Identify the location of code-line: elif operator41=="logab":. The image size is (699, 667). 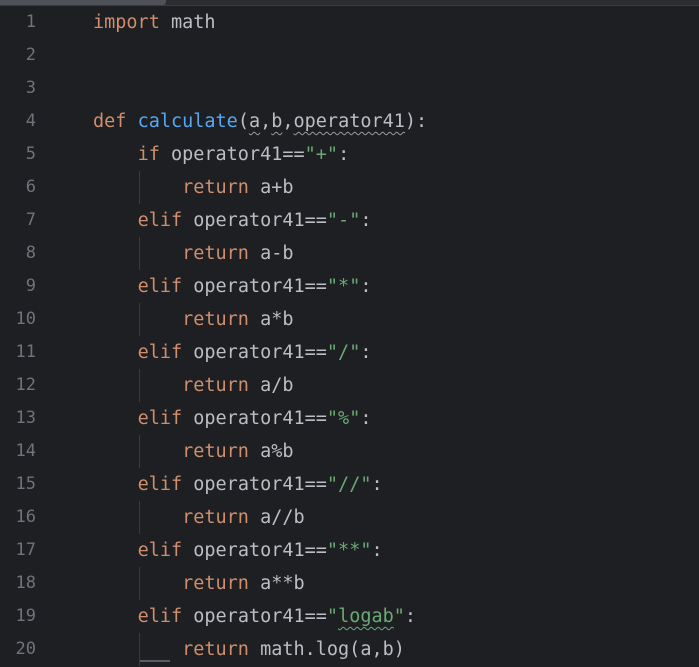
(254, 616).